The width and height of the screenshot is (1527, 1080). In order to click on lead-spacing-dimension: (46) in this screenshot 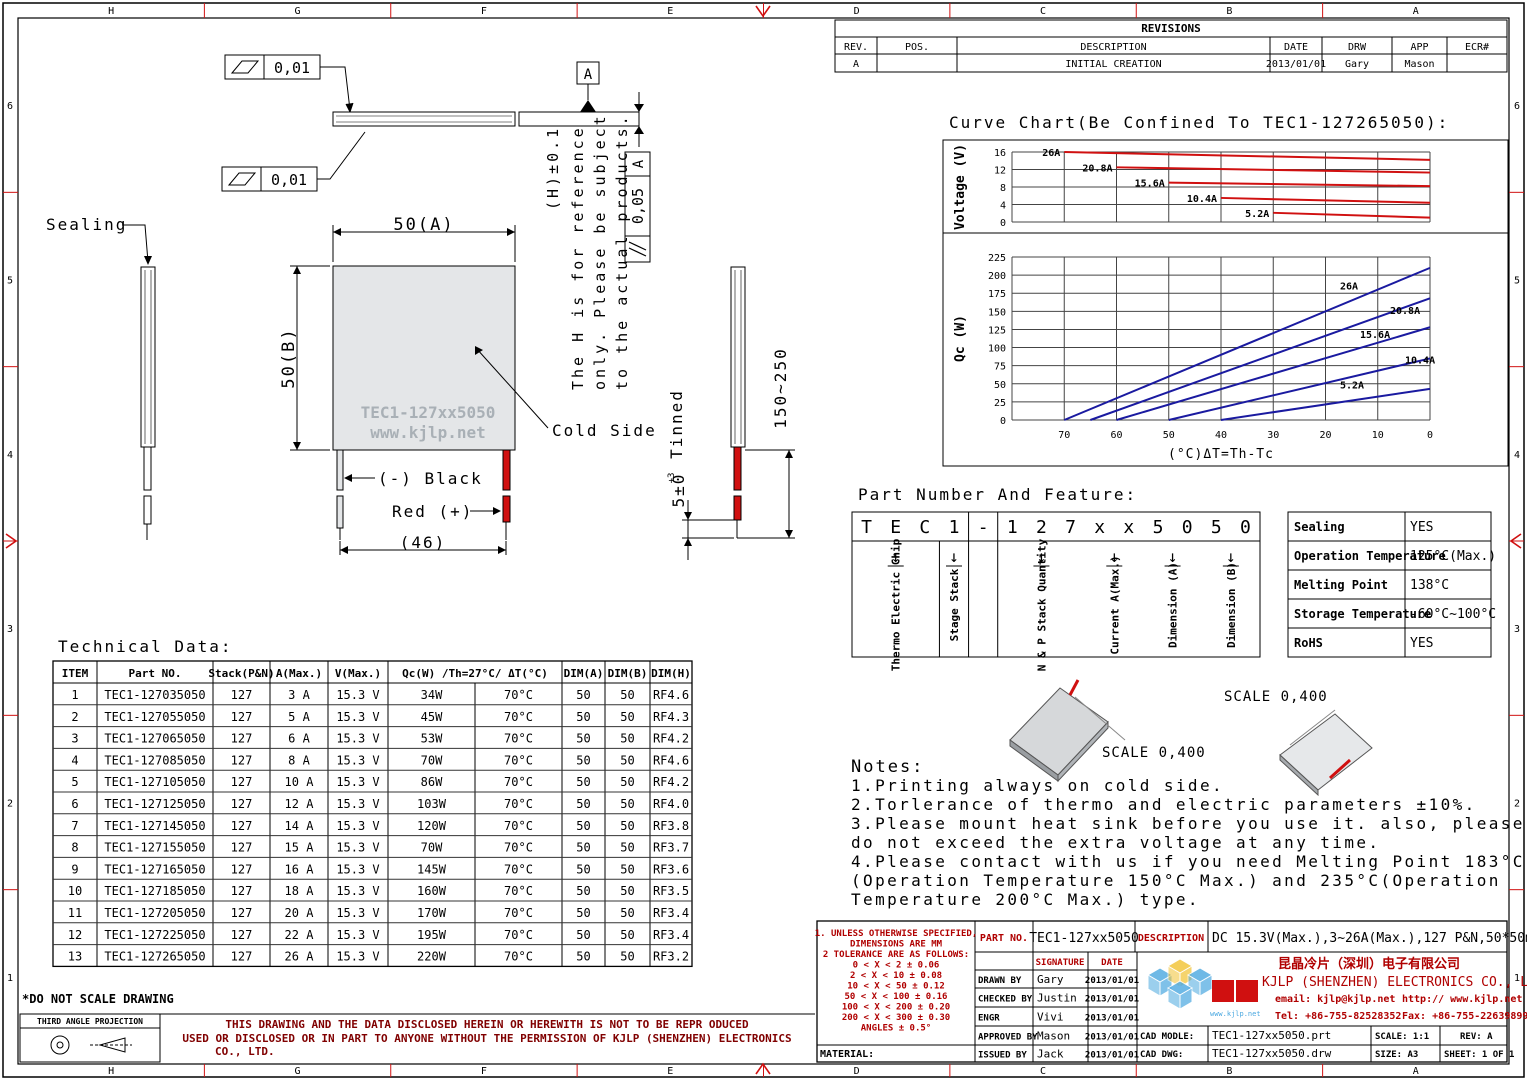, I will do `click(423, 542)`.